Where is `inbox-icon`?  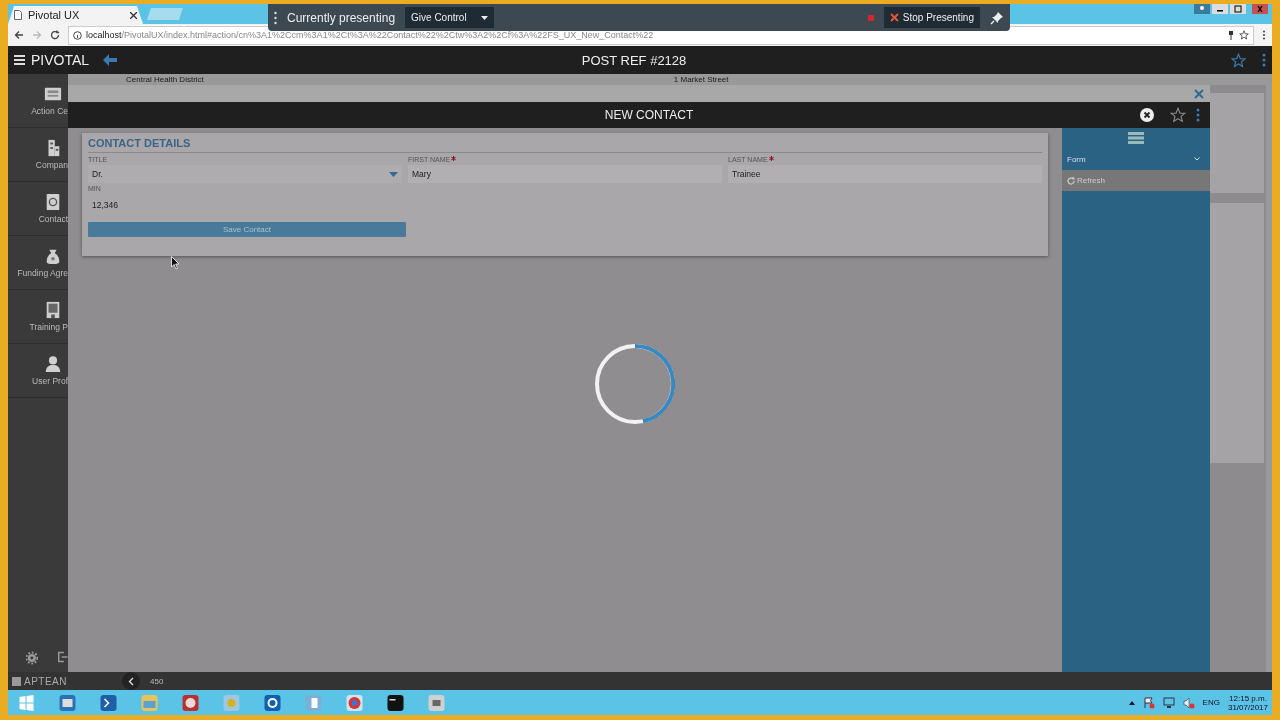
inbox-icon is located at coordinates (53, 94).